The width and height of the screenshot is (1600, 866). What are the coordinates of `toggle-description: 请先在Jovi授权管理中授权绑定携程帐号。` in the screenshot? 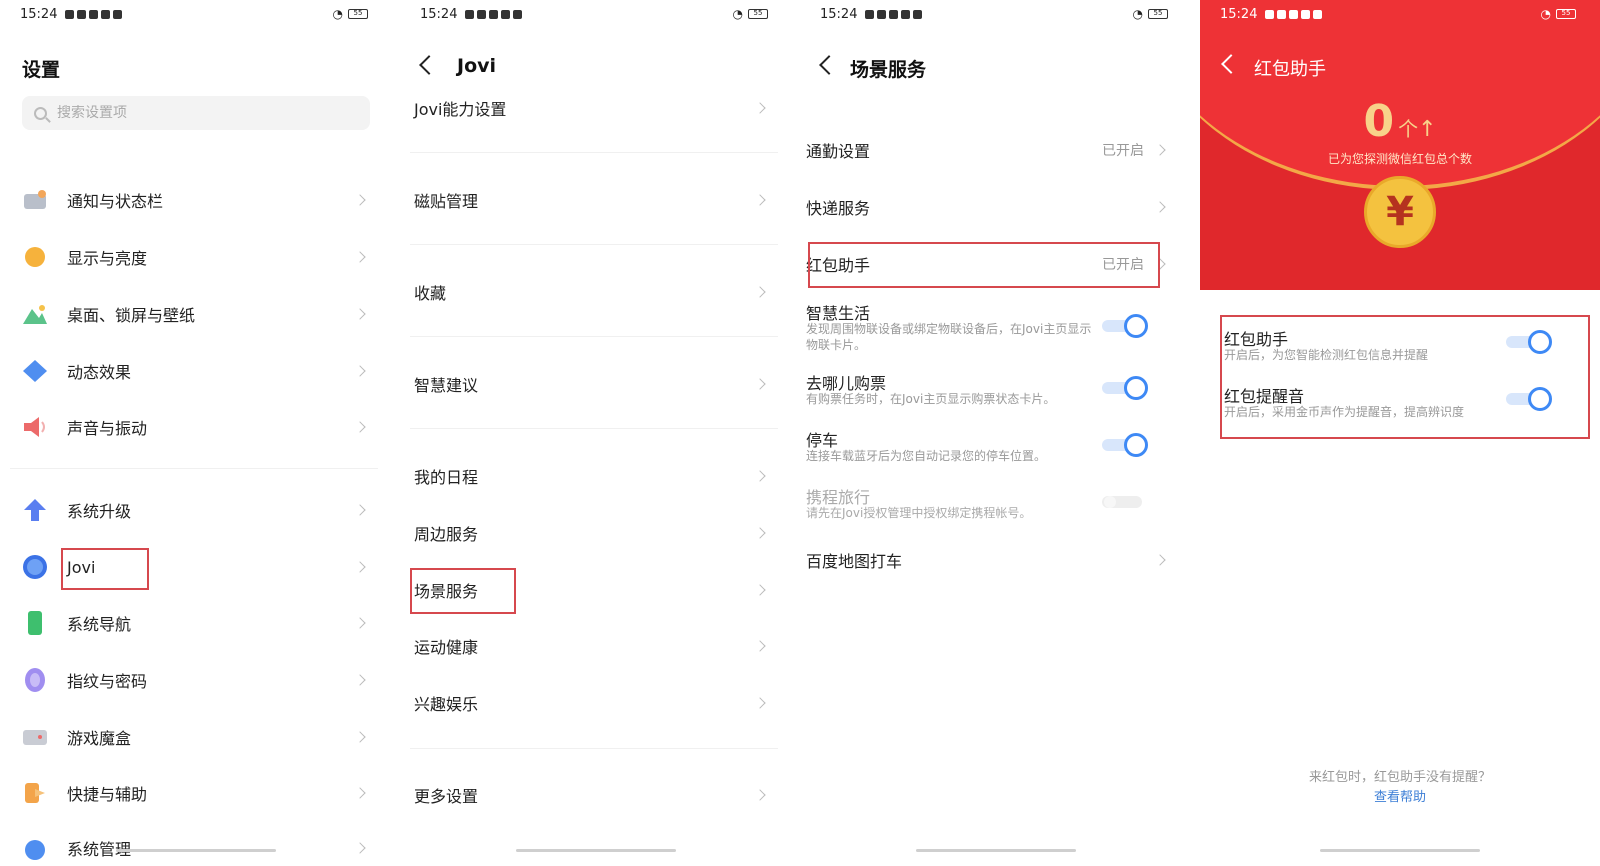 It's located at (919, 513).